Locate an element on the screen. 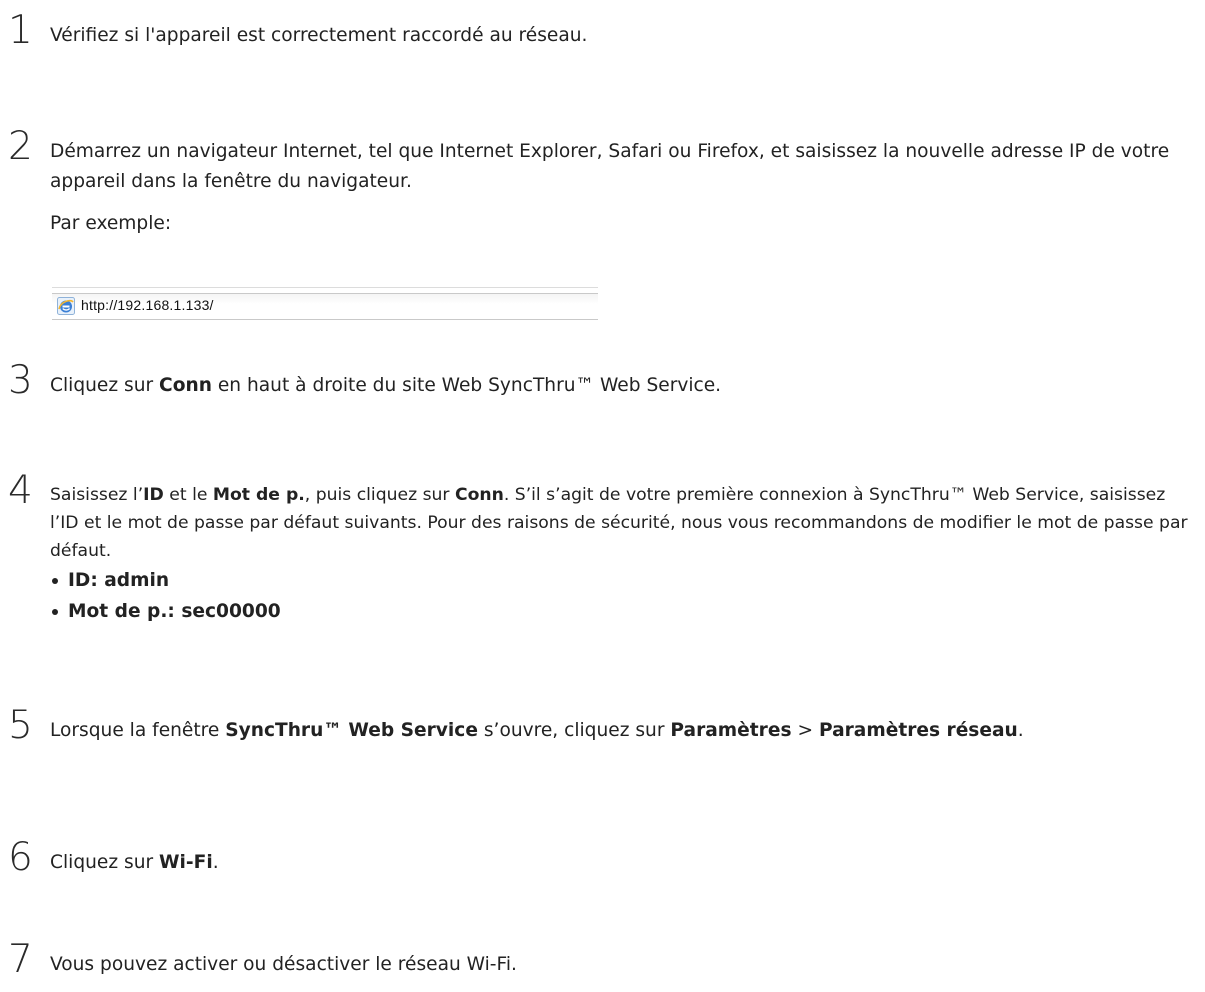 Image resolution: width=1205 pixels, height=992 pixels. list-item: ID: admin is located at coordinates (624, 580).